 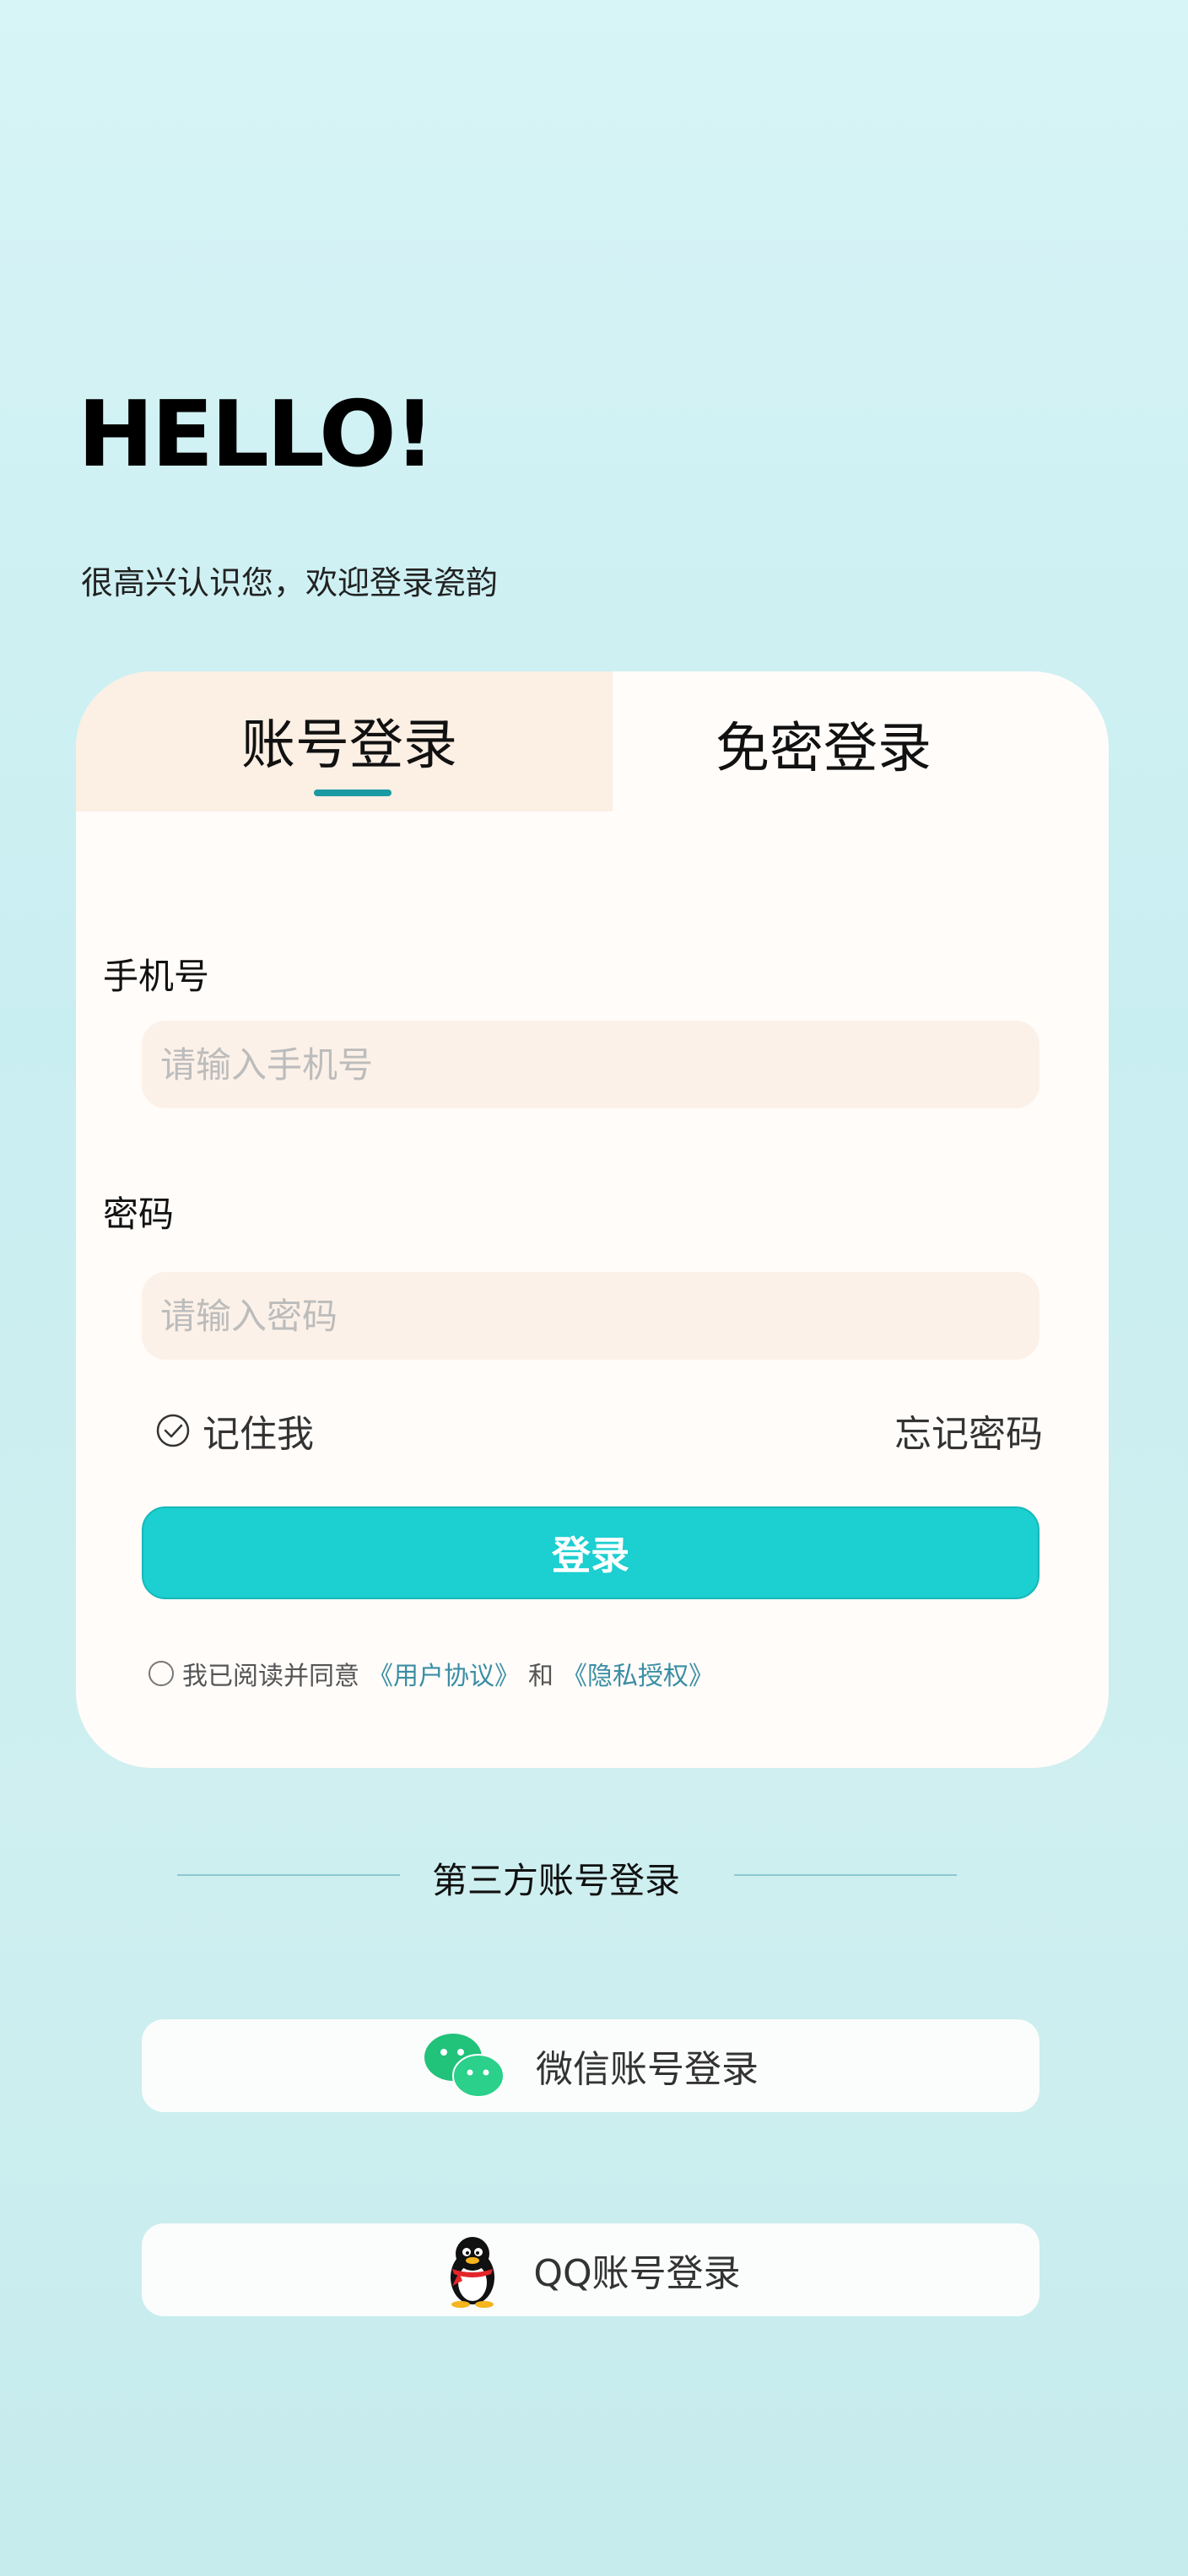 I want to click on active-tab-indicator, so click(x=353, y=793).